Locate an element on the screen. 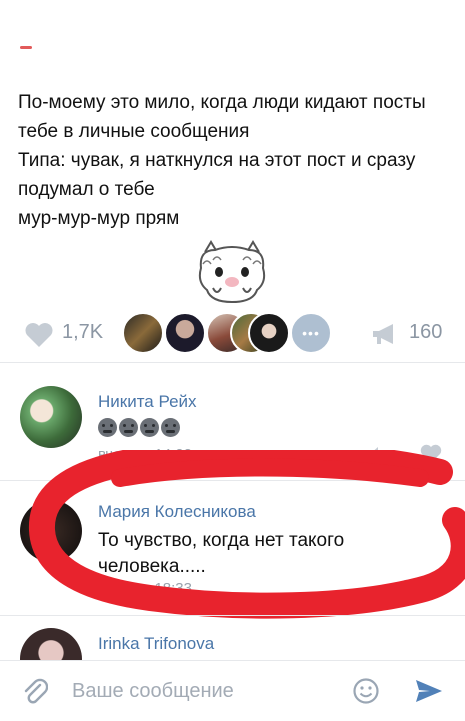 Image resolution: width=465 pixels, height=721 pixels. top-mark is located at coordinates (26, 47).